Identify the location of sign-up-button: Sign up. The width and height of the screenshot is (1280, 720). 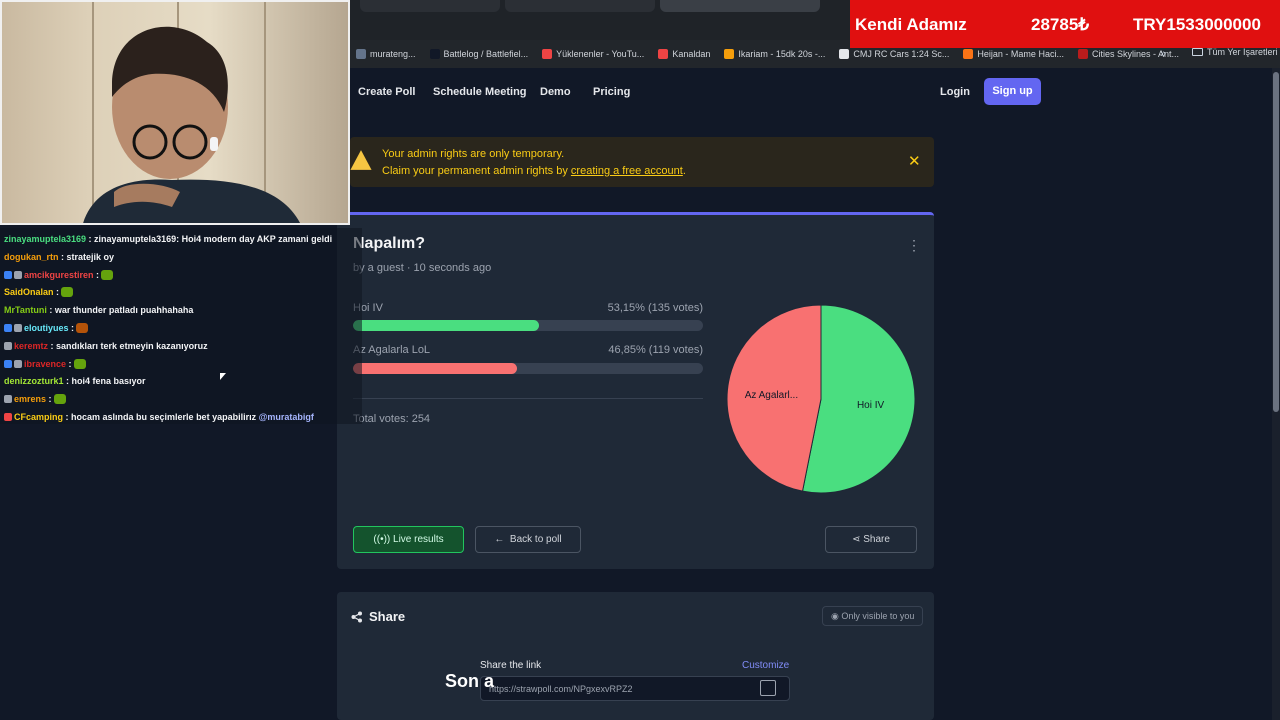
(1012, 91).